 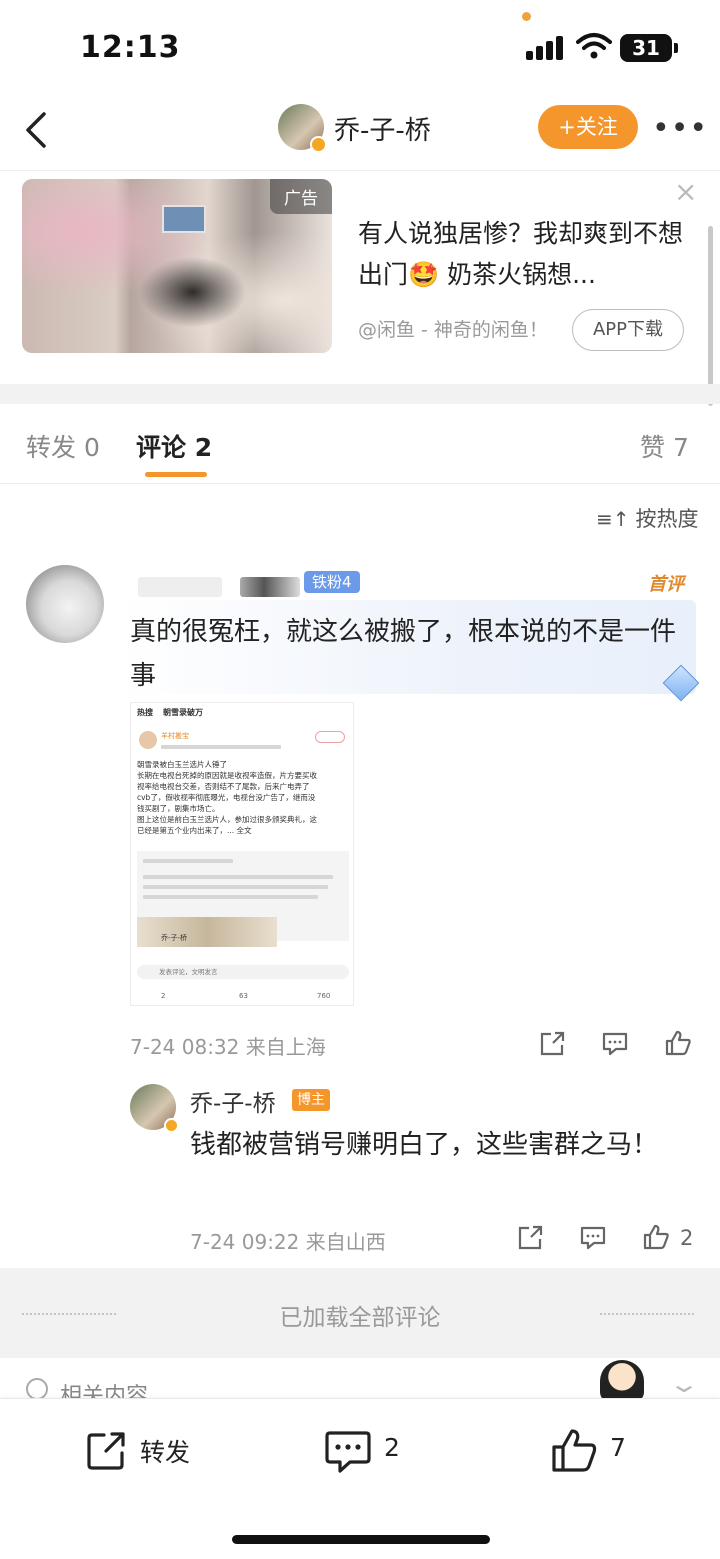 What do you see at coordinates (243, 972) in the screenshot?
I see `shot-comment-input: 发表评论，文明发言` at bounding box center [243, 972].